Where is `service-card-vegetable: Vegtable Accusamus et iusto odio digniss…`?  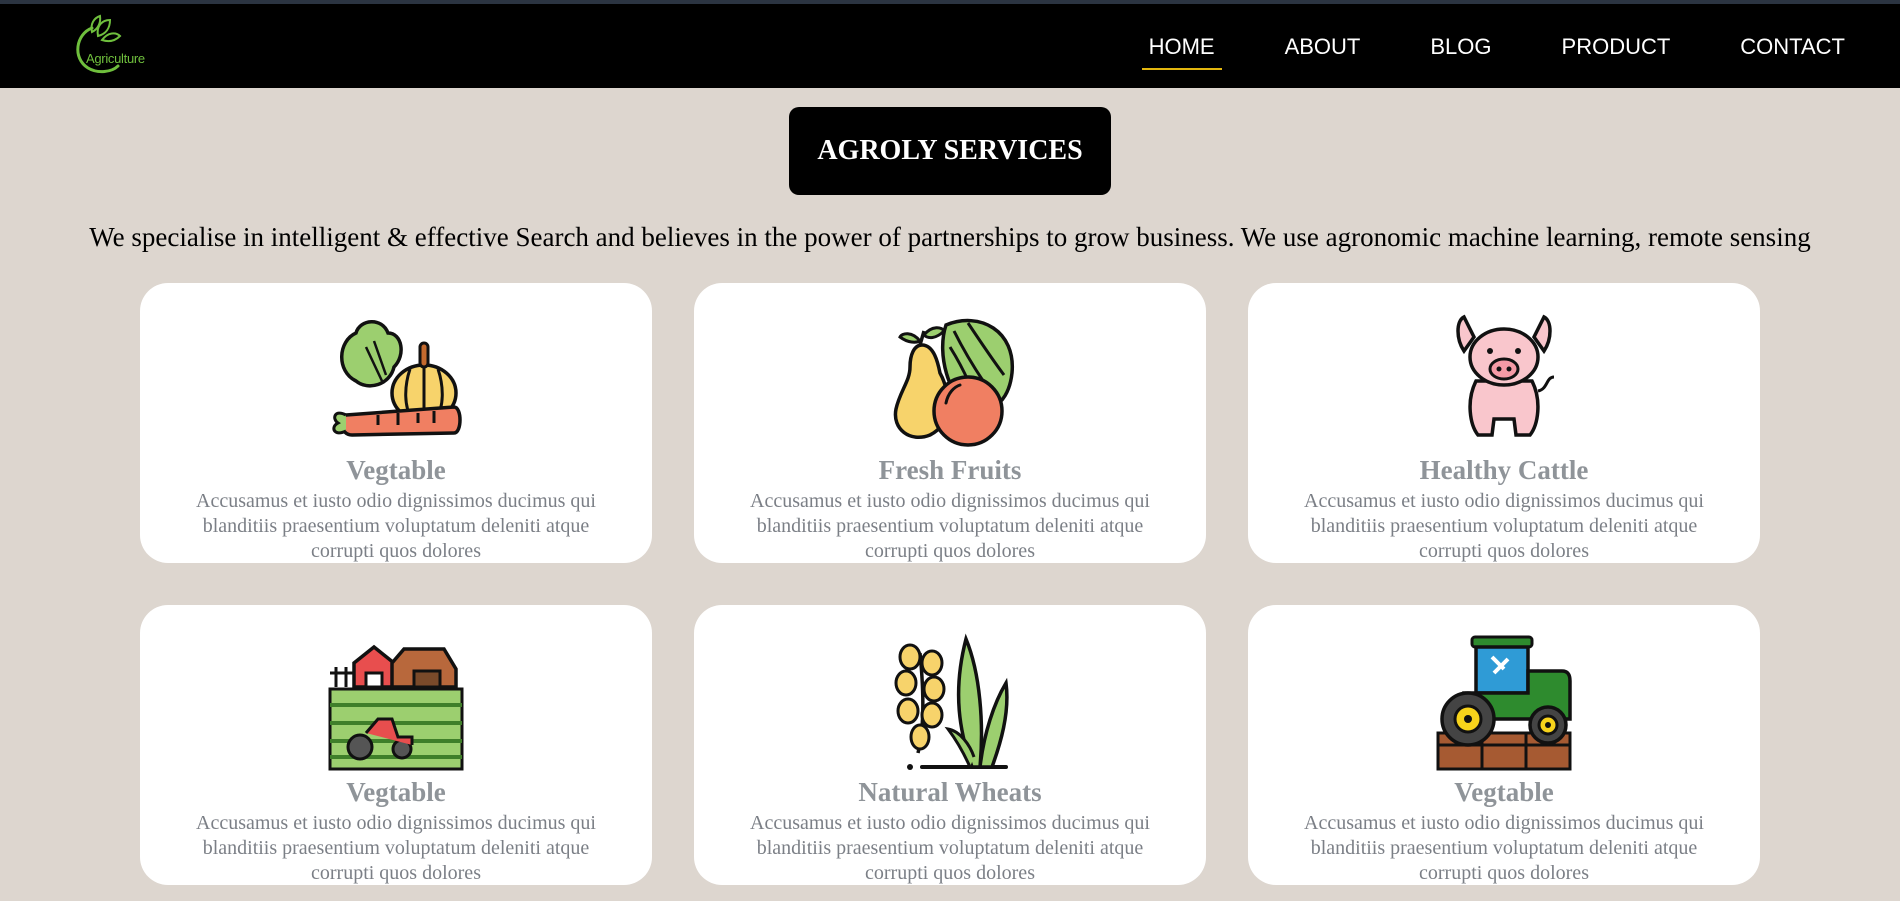
service-card-vegetable: Vegtable Accusamus et iusto odio digniss… is located at coordinates (396, 423).